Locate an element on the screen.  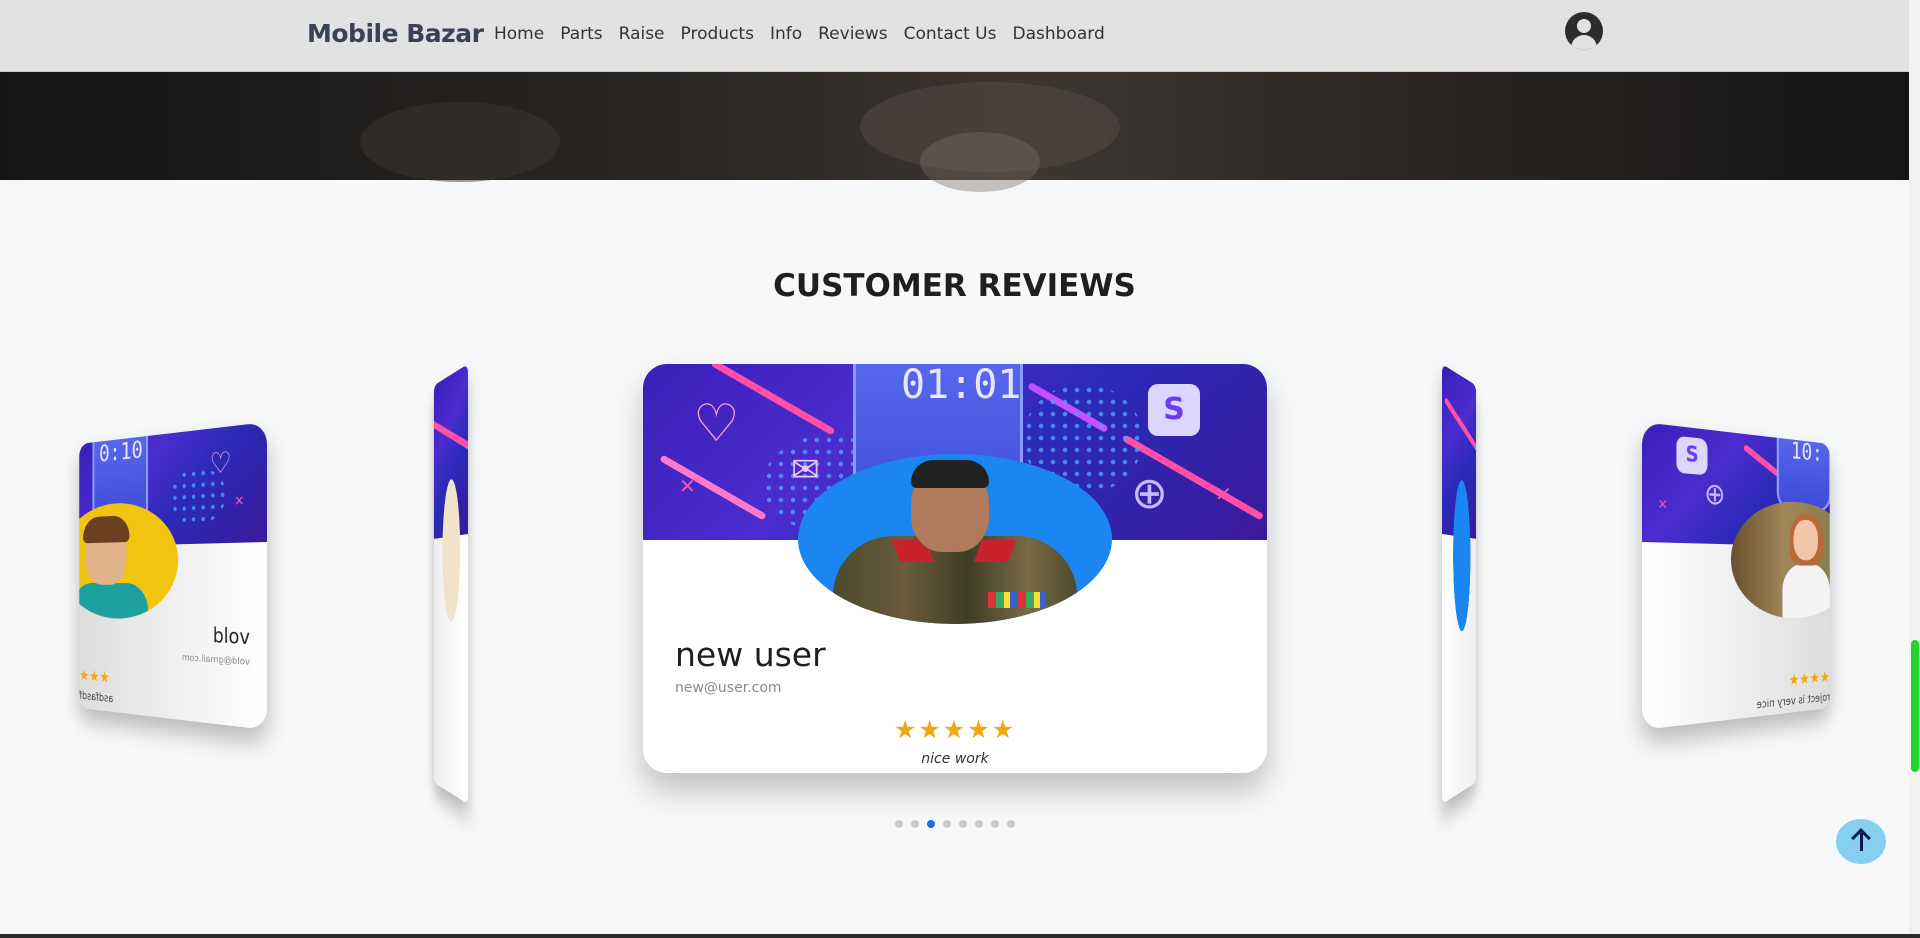
clock-graphic: 10: is located at coordinates (1806, 452).